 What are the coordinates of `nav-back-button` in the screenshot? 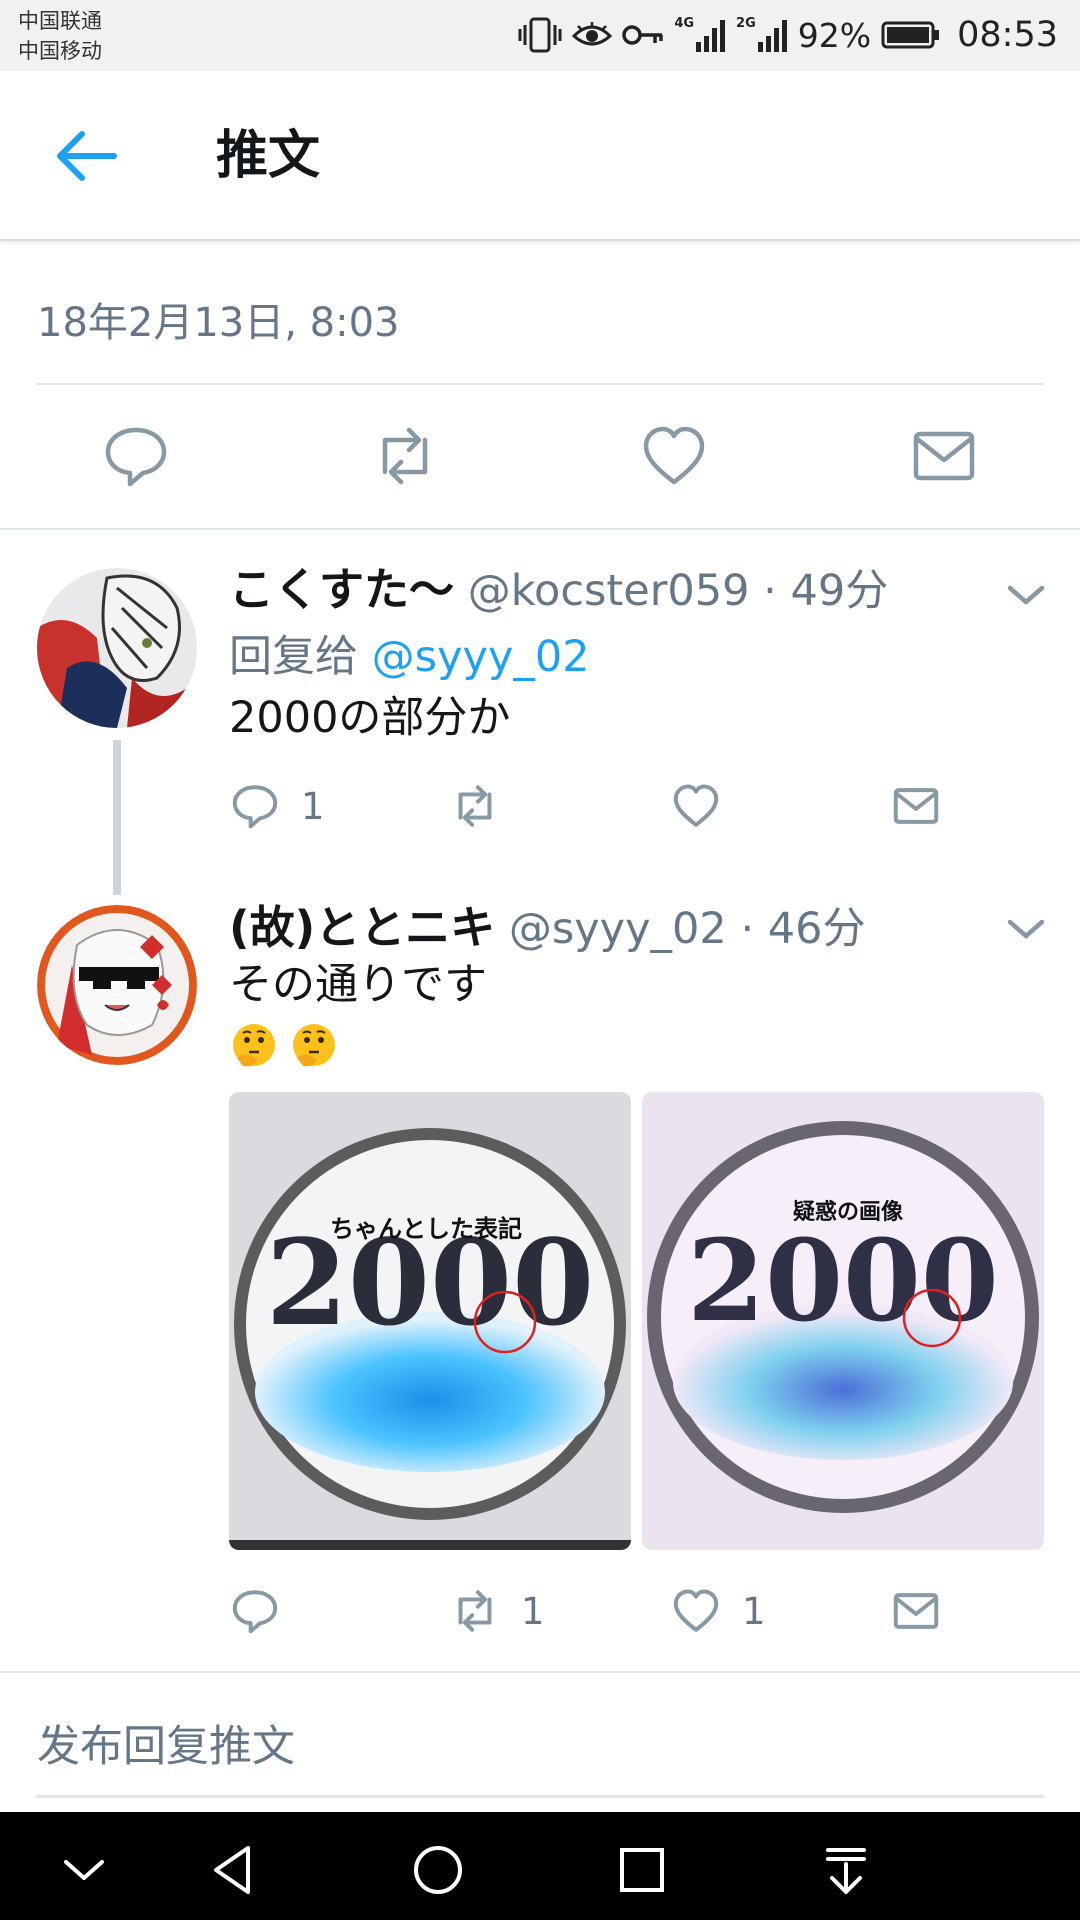 It's located at (234, 1870).